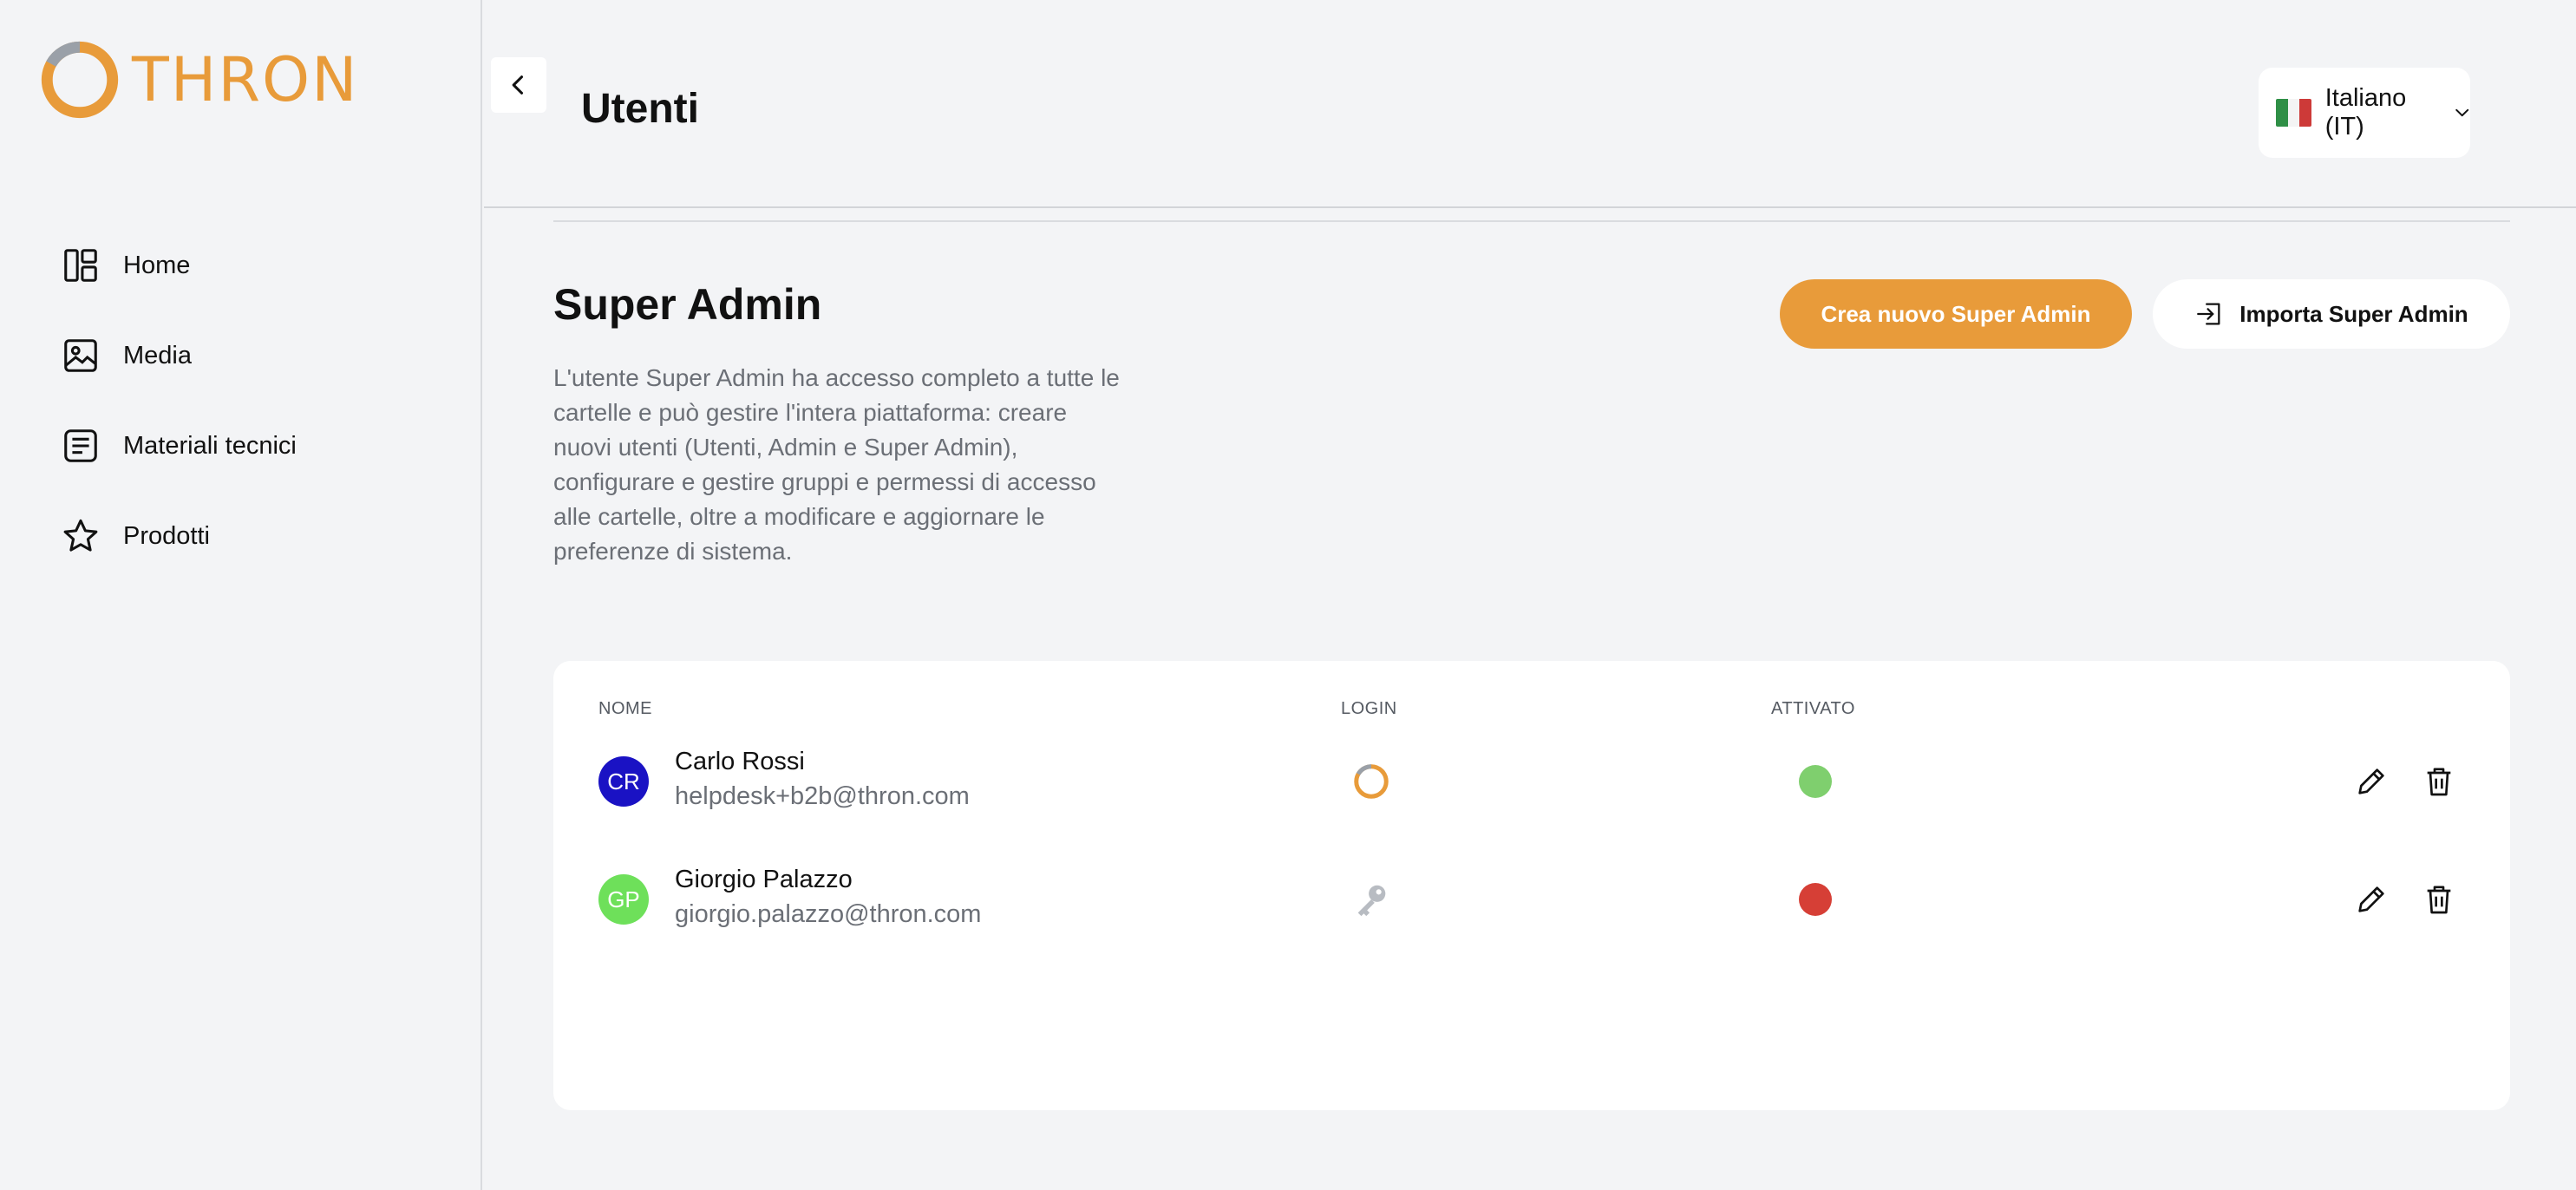  What do you see at coordinates (764, 879) in the screenshot?
I see `user-name: Giorgio Palazzo` at bounding box center [764, 879].